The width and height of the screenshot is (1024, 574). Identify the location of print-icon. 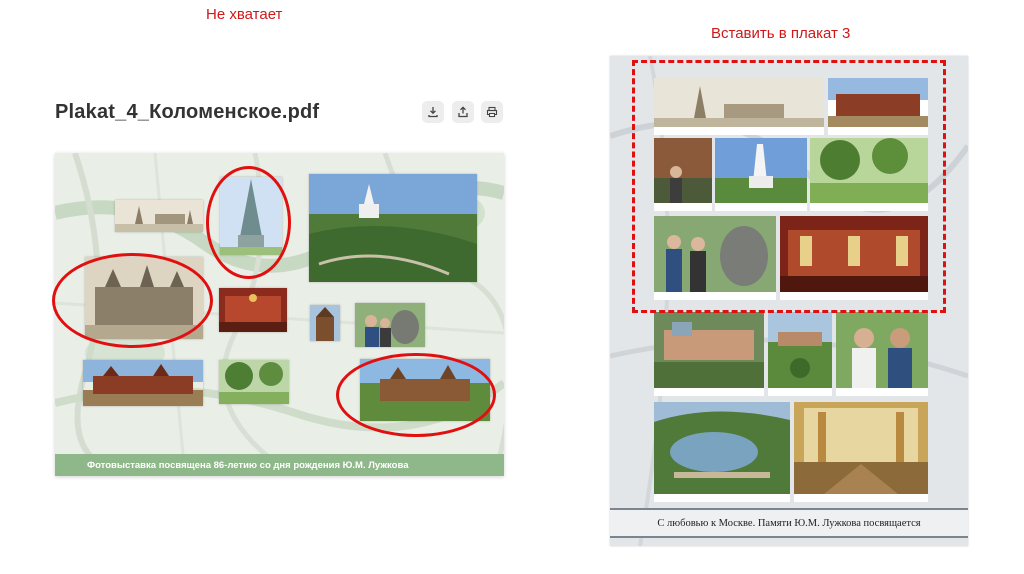
(492, 112).